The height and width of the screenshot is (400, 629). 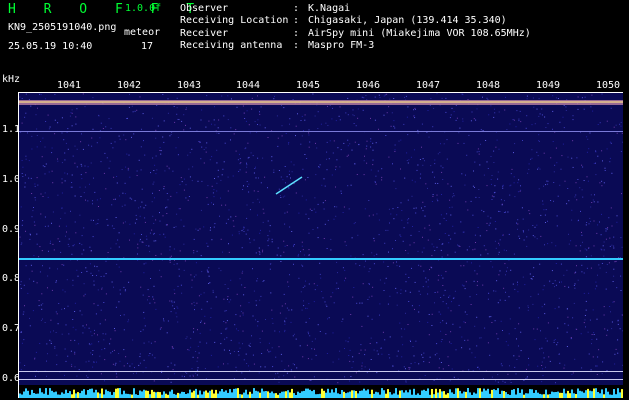 I want to click on meteor-echo, so click(x=289, y=185).